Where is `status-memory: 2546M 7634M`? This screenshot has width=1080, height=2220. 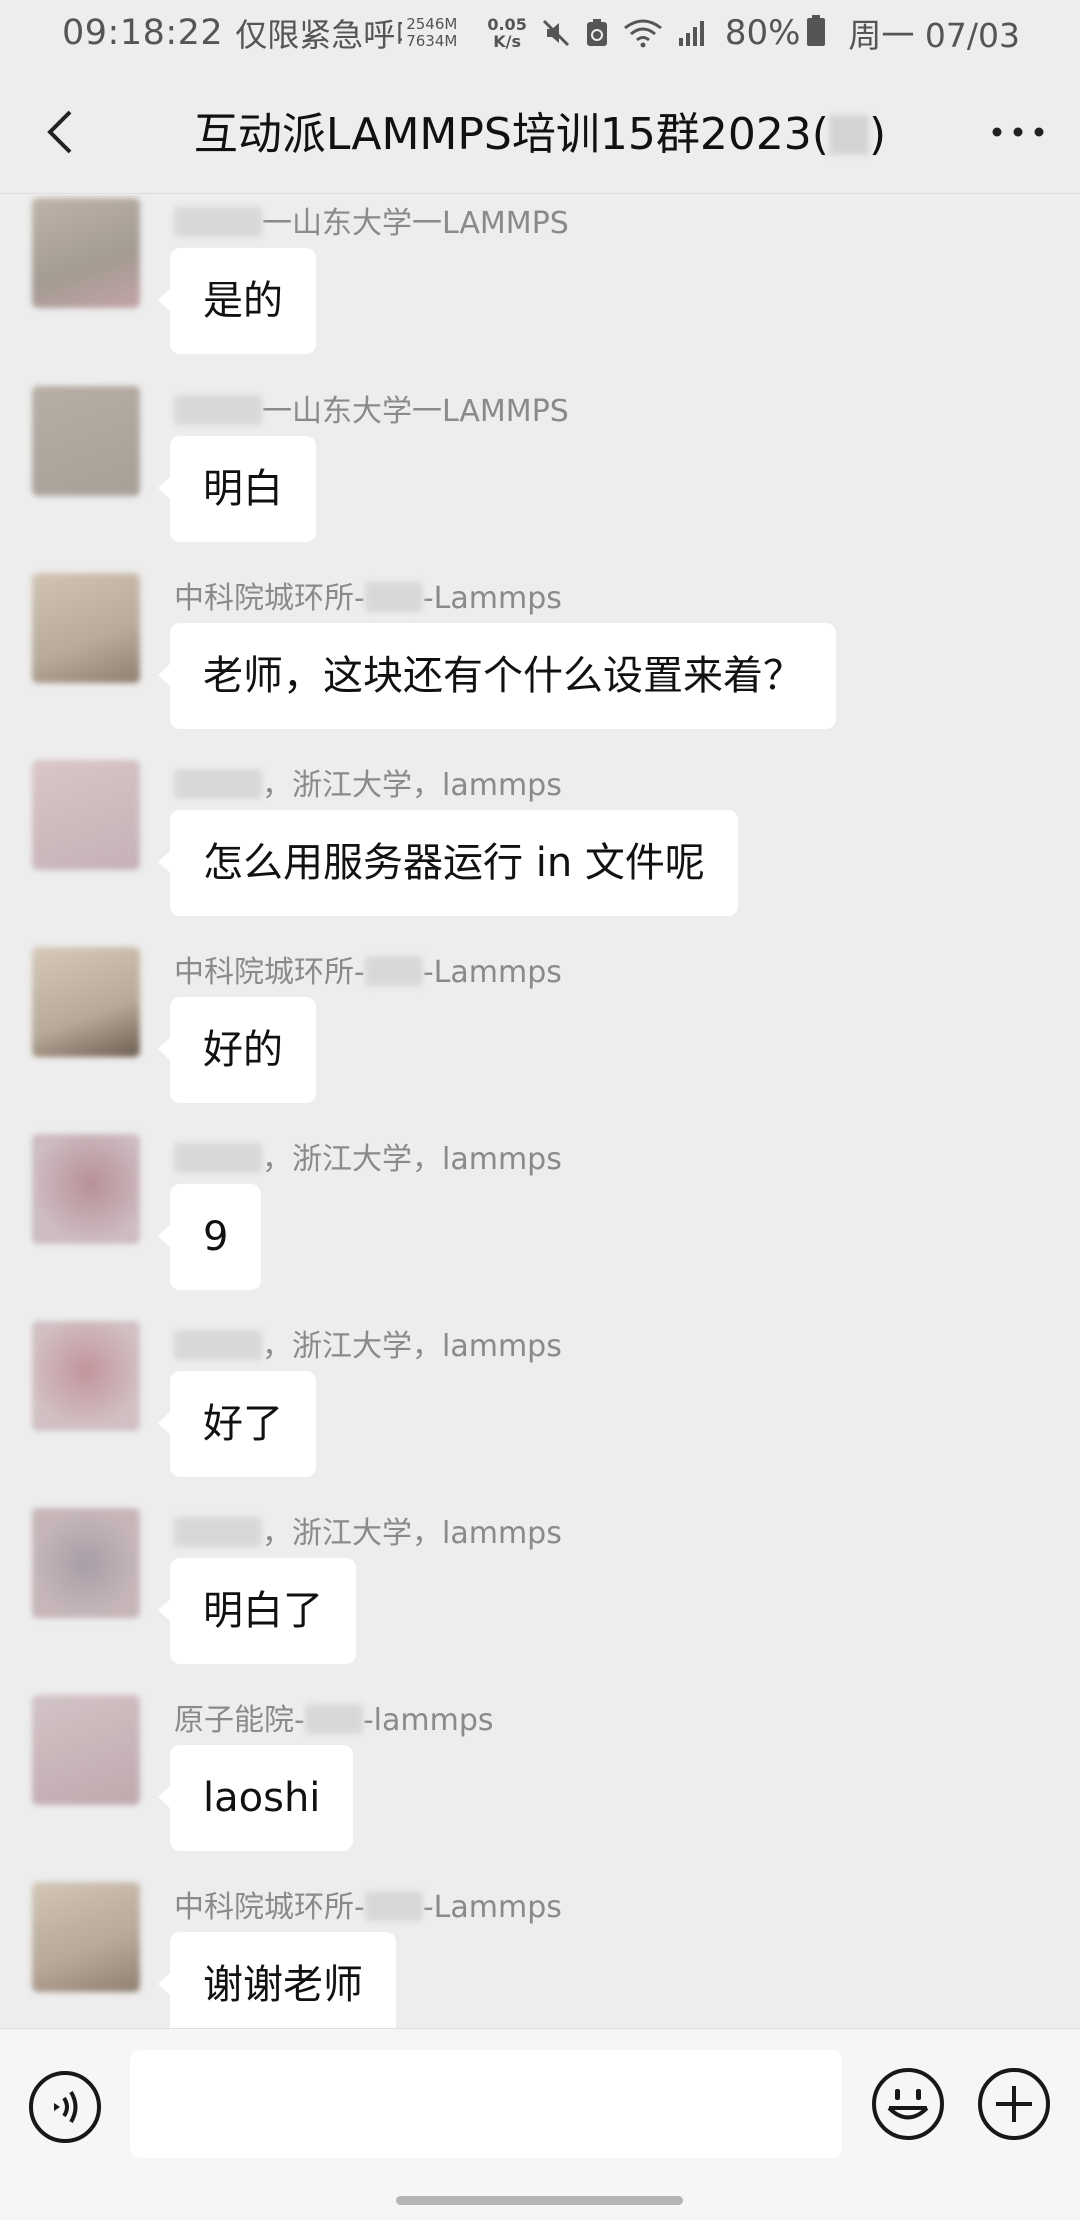 status-memory: 2546M 7634M is located at coordinates (431, 33).